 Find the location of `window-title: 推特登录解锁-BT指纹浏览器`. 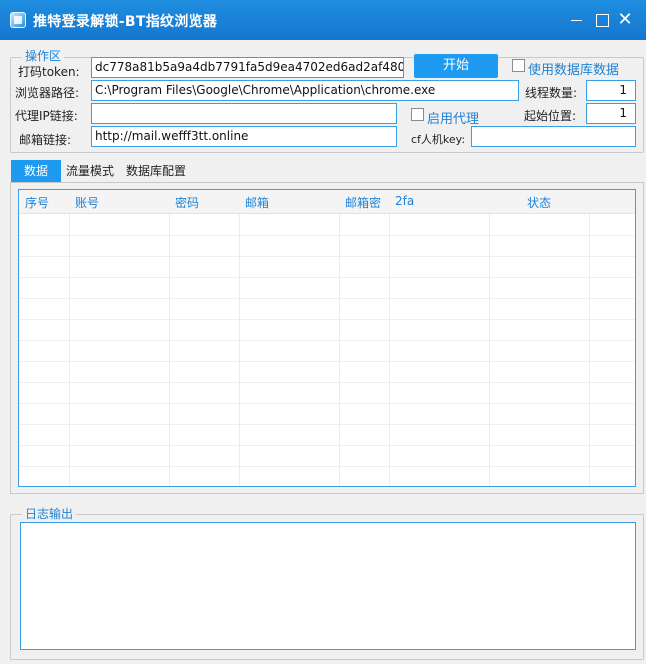

window-title: 推特登录解锁-BT指纹浏览器 is located at coordinates (125, 22).